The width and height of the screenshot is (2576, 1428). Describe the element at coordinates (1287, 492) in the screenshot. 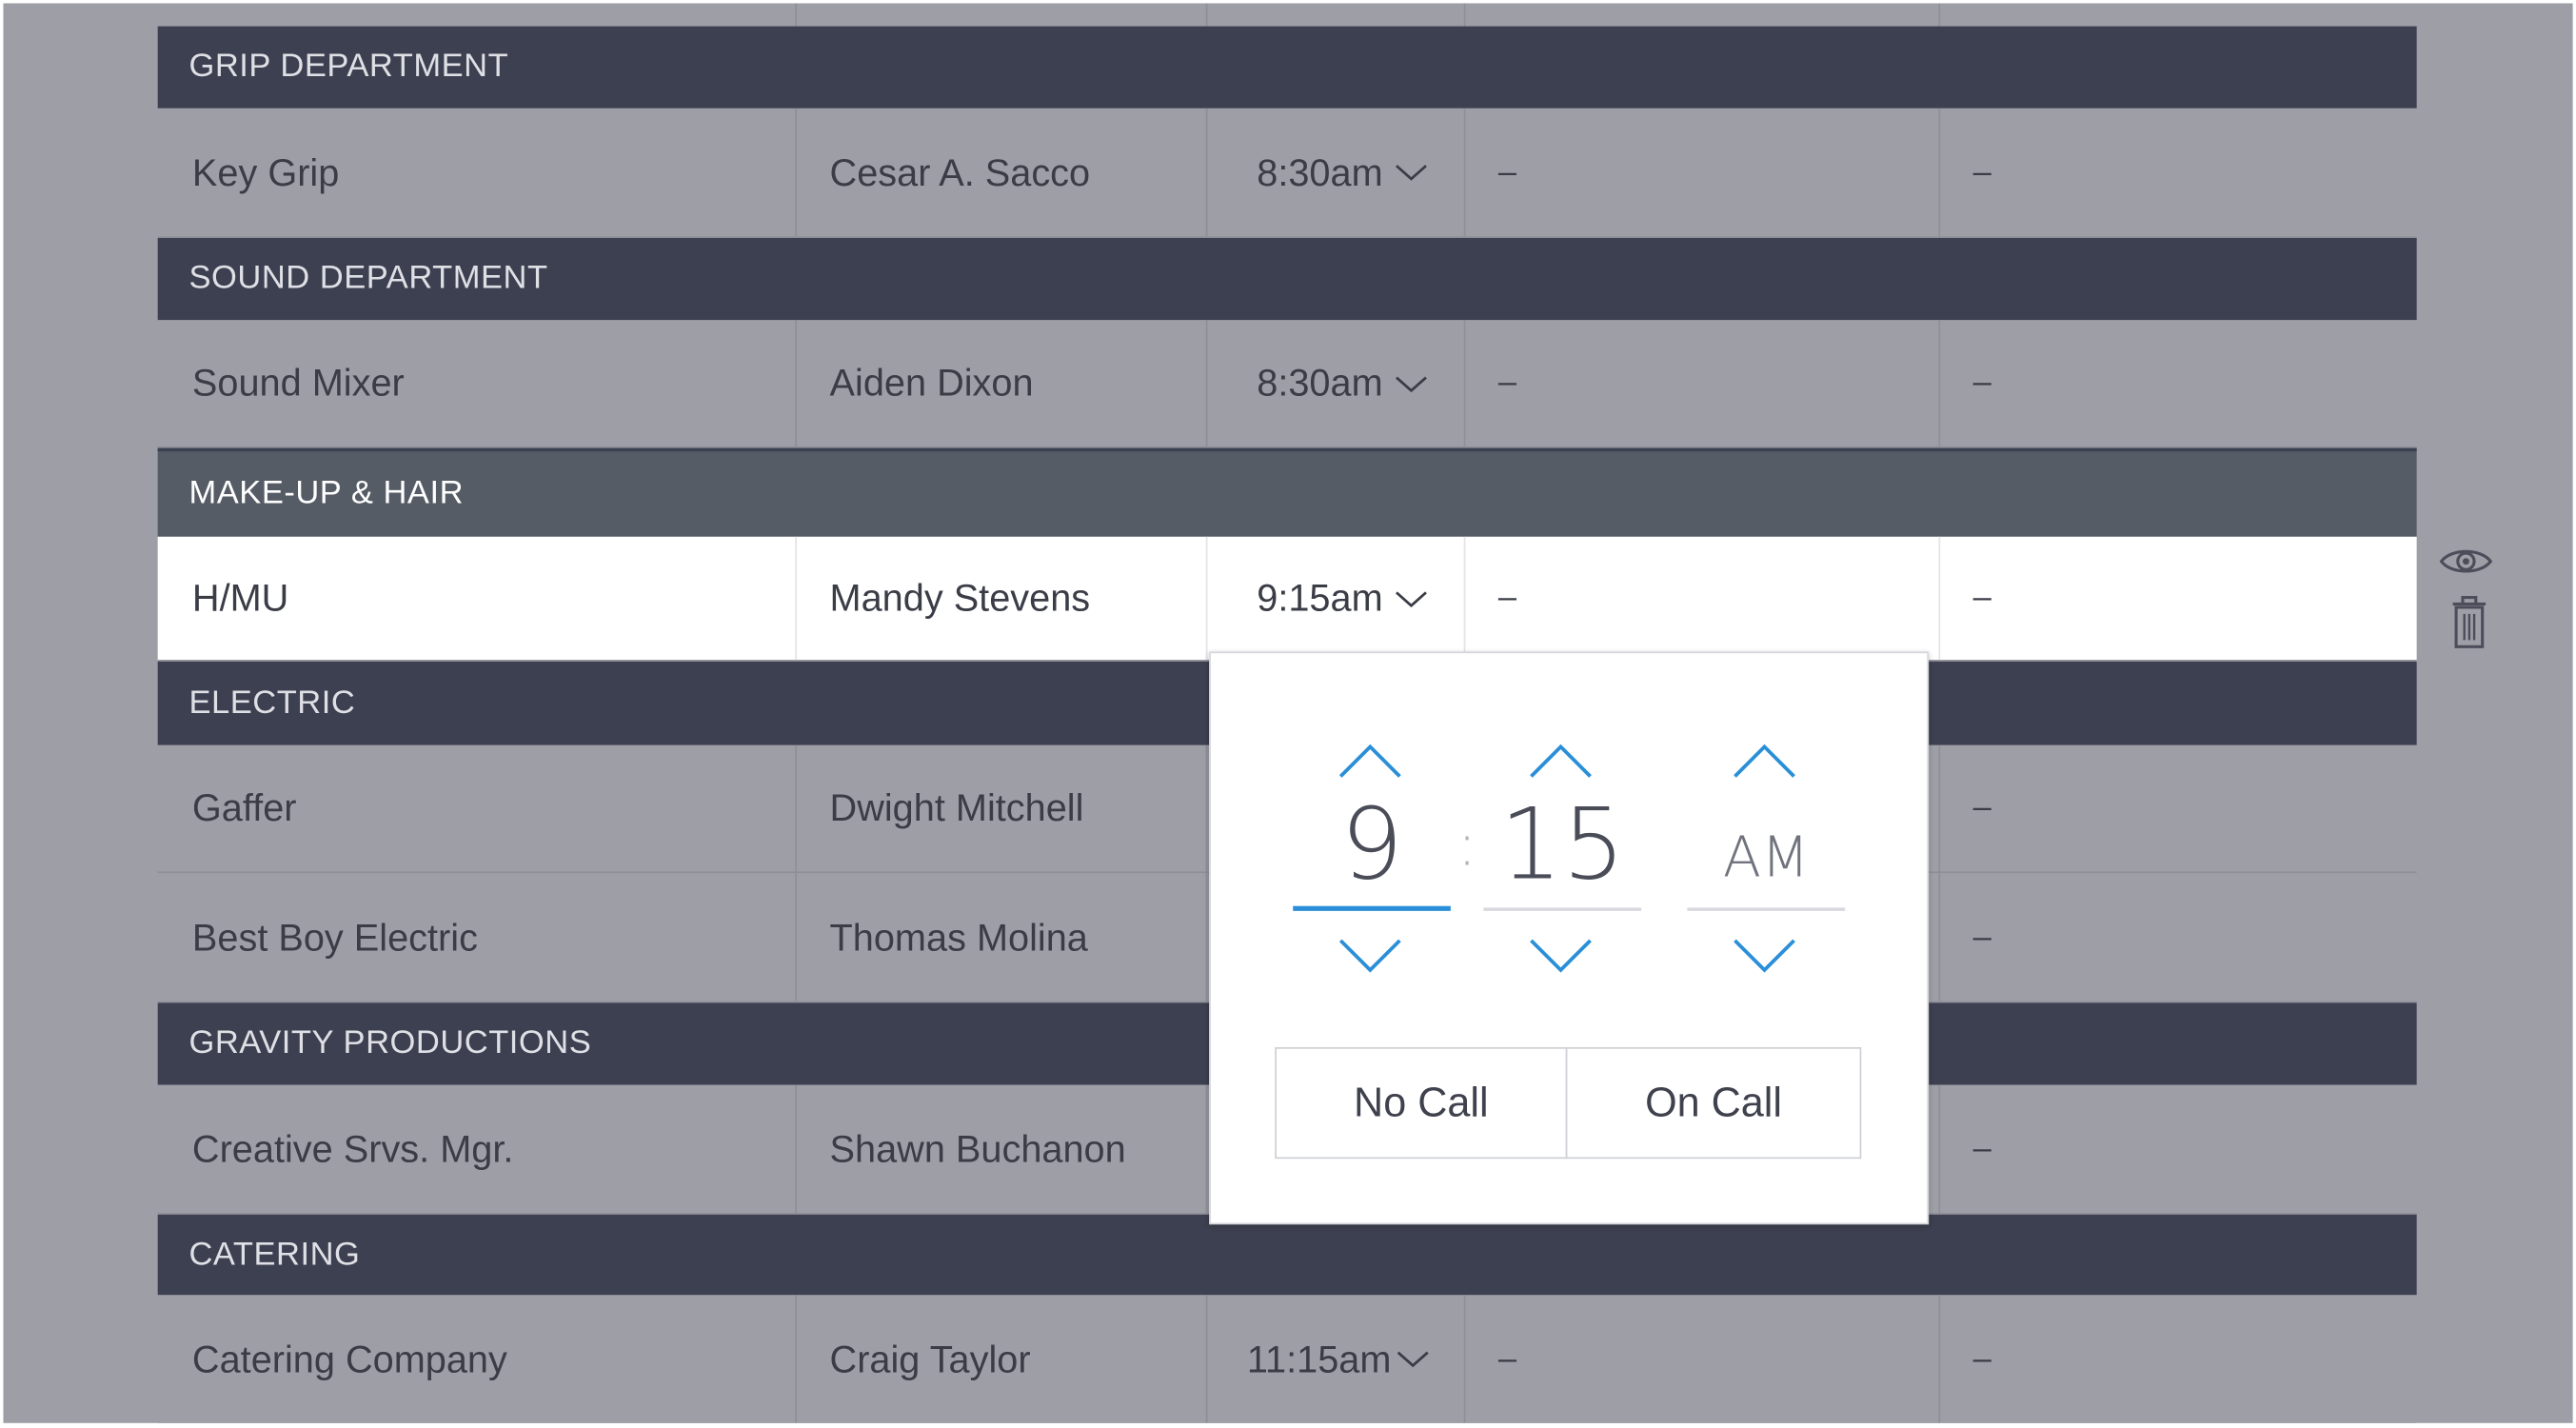

I see `section-header-makeup-hair: MAKE-UP & HAIR` at that location.